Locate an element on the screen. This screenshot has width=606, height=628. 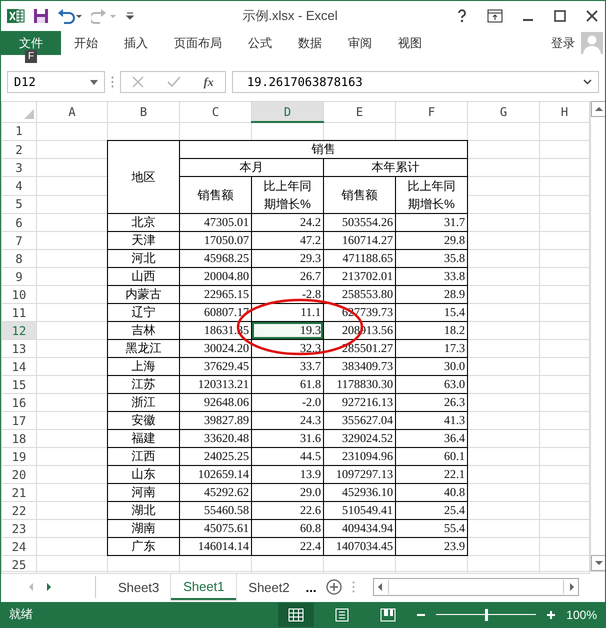
table-cell: 15.4 is located at coordinates (432, 313).